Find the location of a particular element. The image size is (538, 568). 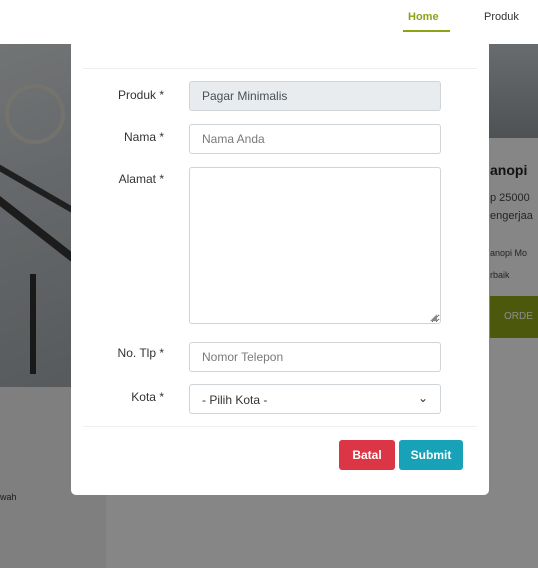

produk-field is located at coordinates (315, 96).